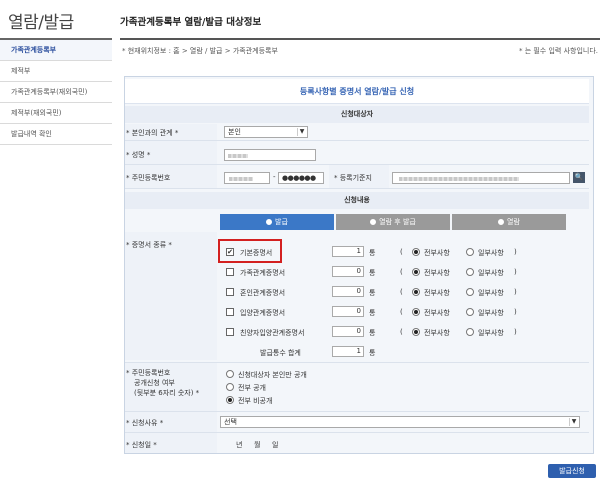 This screenshot has height=484, width=600. Describe the element at coordinates (200, 51) in the screenshot. I see `breadcrumb: * 현재위치정보 : 홈 > 열람 / 발급 > 가족관계등록부` at that location.